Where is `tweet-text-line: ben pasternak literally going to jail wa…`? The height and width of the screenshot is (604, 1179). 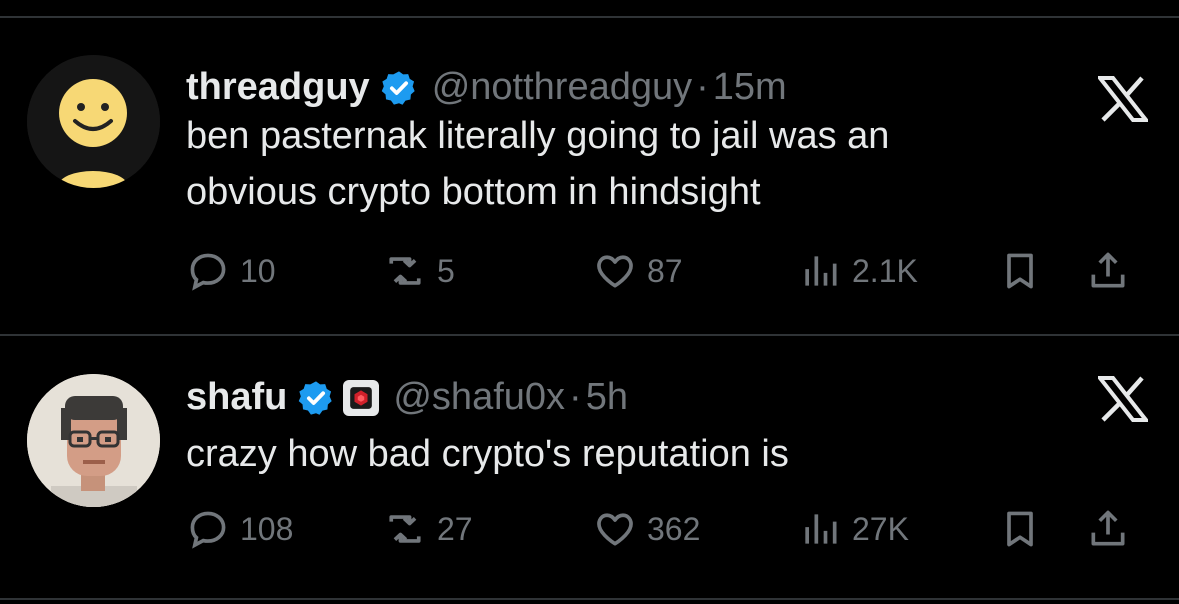
tweet-text-line: ben pasternak literally going to jail wa… is located at coordinates (538, 136).